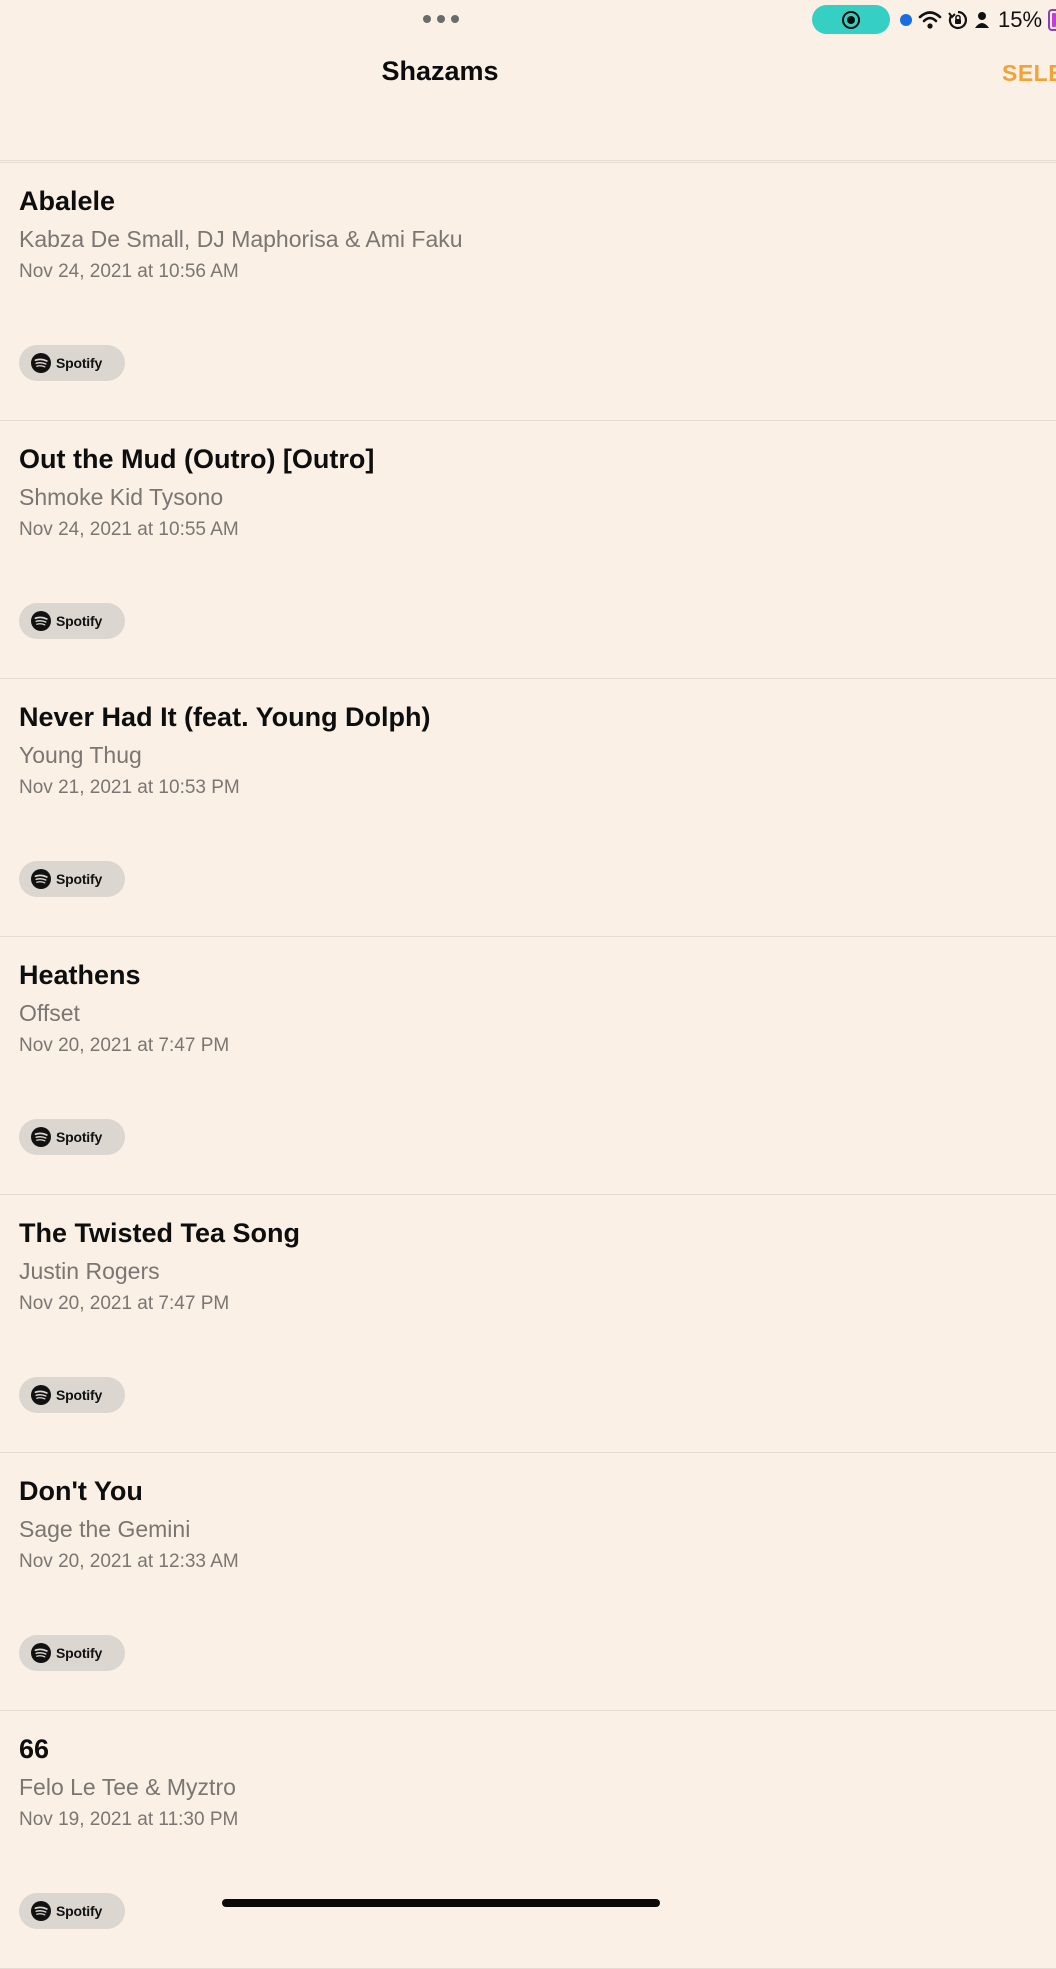 The width and height of the screenshot is (1056, 1969). What do you see at coordinates (129, 529) in the screenshot?
I see `song-date: Nov 24, 2021 at 10:55 AM` at bounding box center [129, 529].